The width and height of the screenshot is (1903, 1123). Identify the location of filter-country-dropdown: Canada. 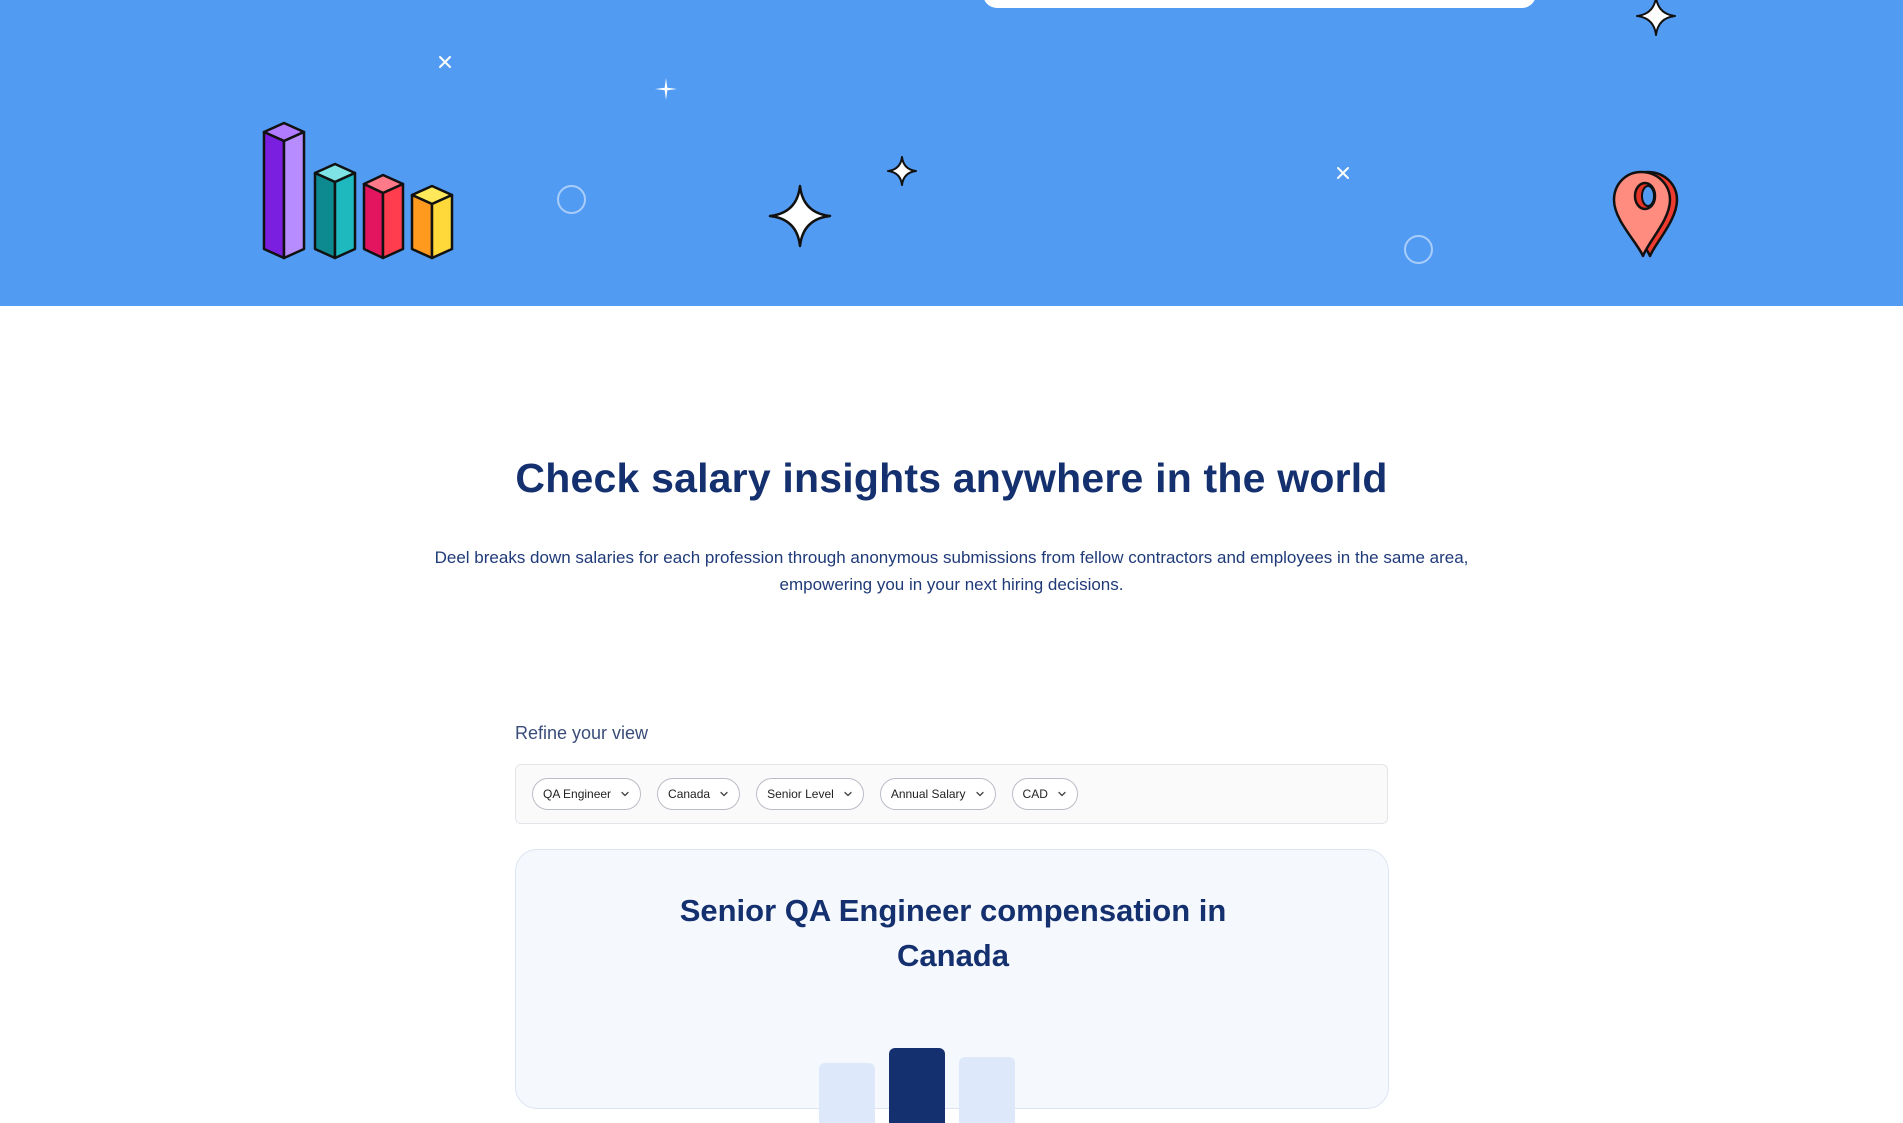
(699, 794).